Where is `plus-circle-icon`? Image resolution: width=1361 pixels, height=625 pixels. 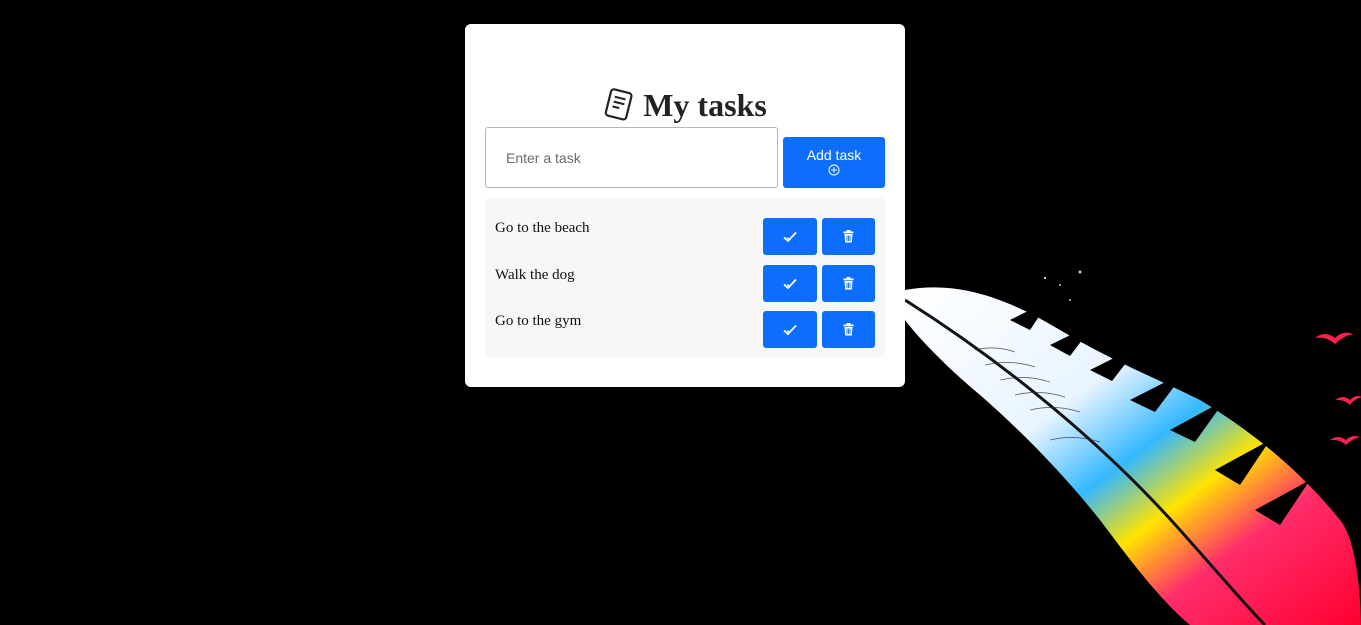 plus-circle-icon is located at coordinates (834, 169).